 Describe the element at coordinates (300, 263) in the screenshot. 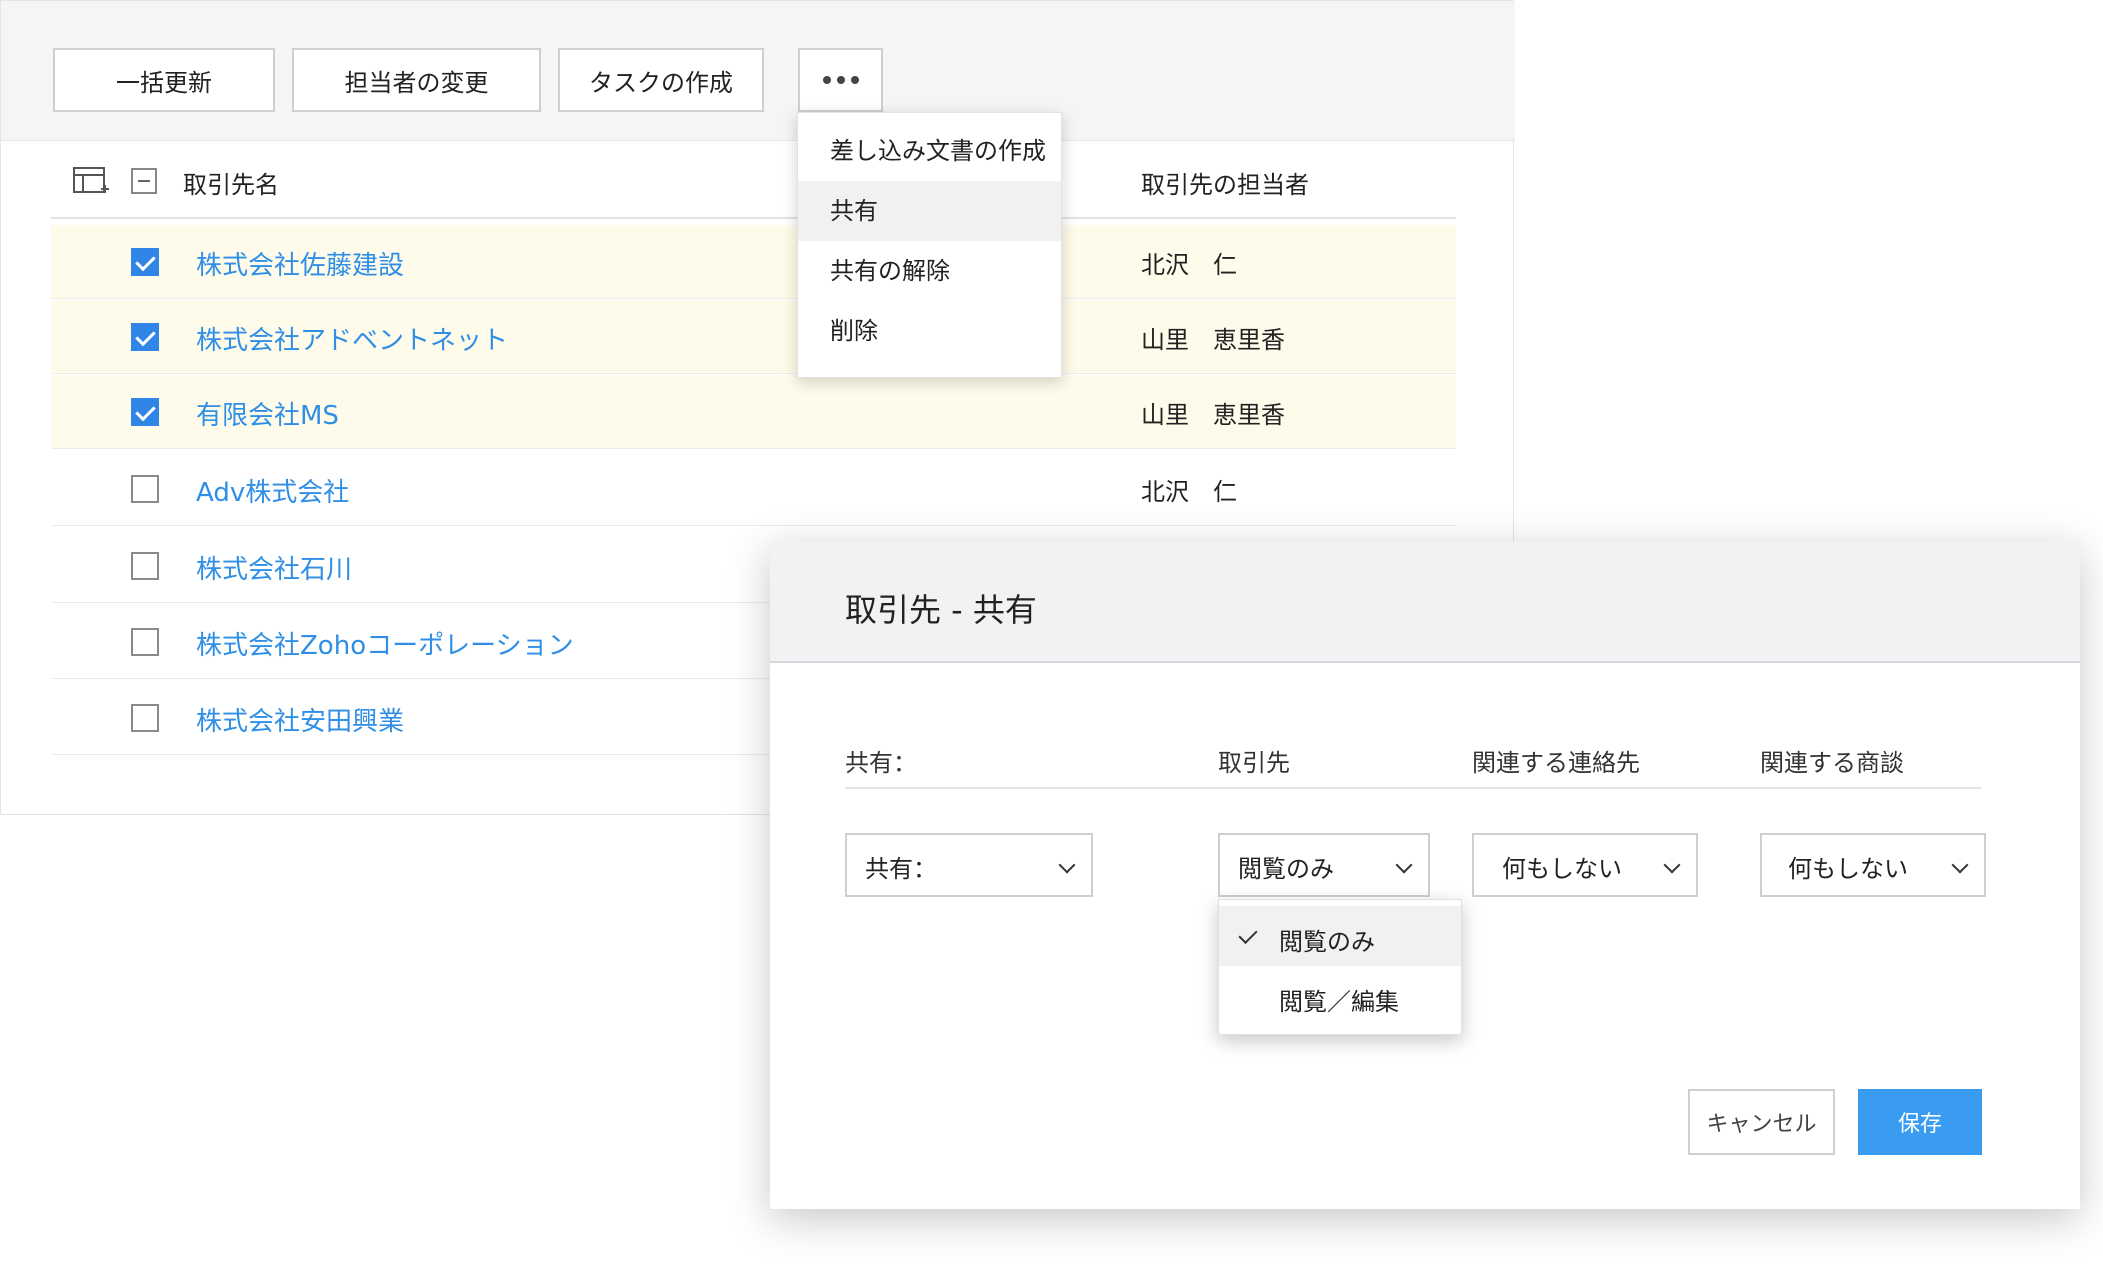

I see `account-name-link: 株式会社佐藤建設` at that location.